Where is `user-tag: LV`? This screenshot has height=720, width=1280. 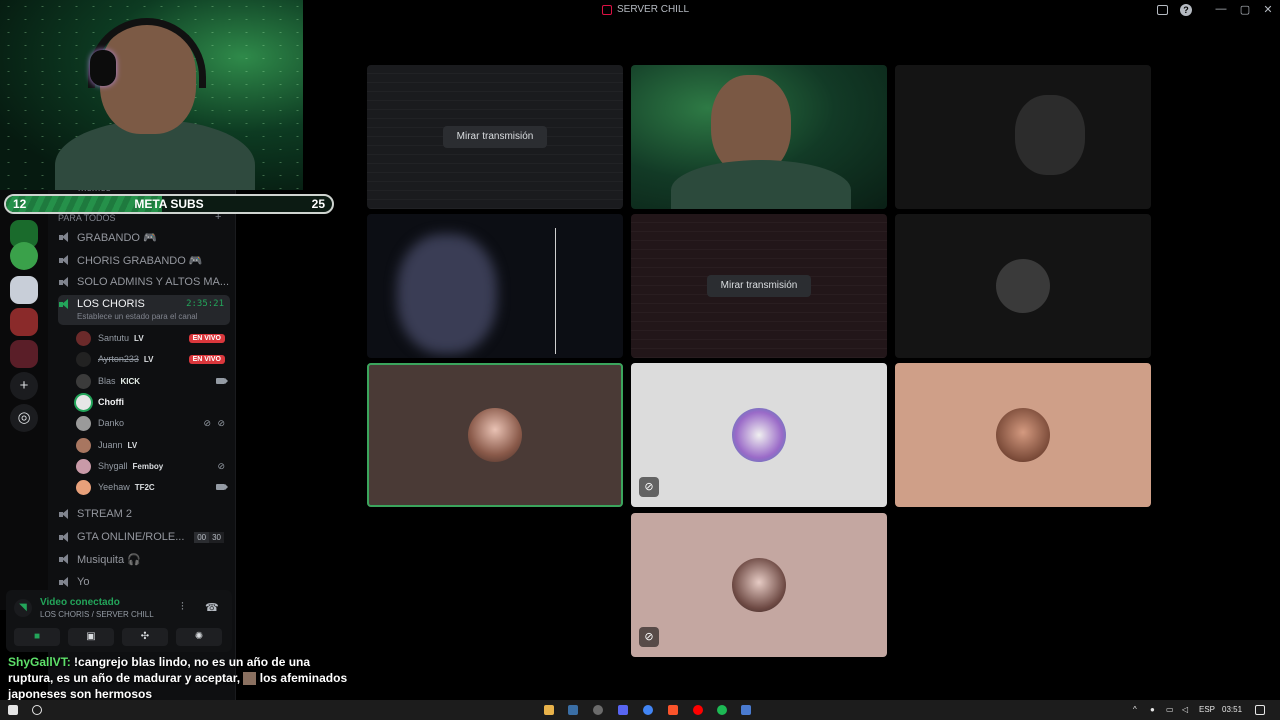
user-tag: LV is located at coordinates (132, 445).